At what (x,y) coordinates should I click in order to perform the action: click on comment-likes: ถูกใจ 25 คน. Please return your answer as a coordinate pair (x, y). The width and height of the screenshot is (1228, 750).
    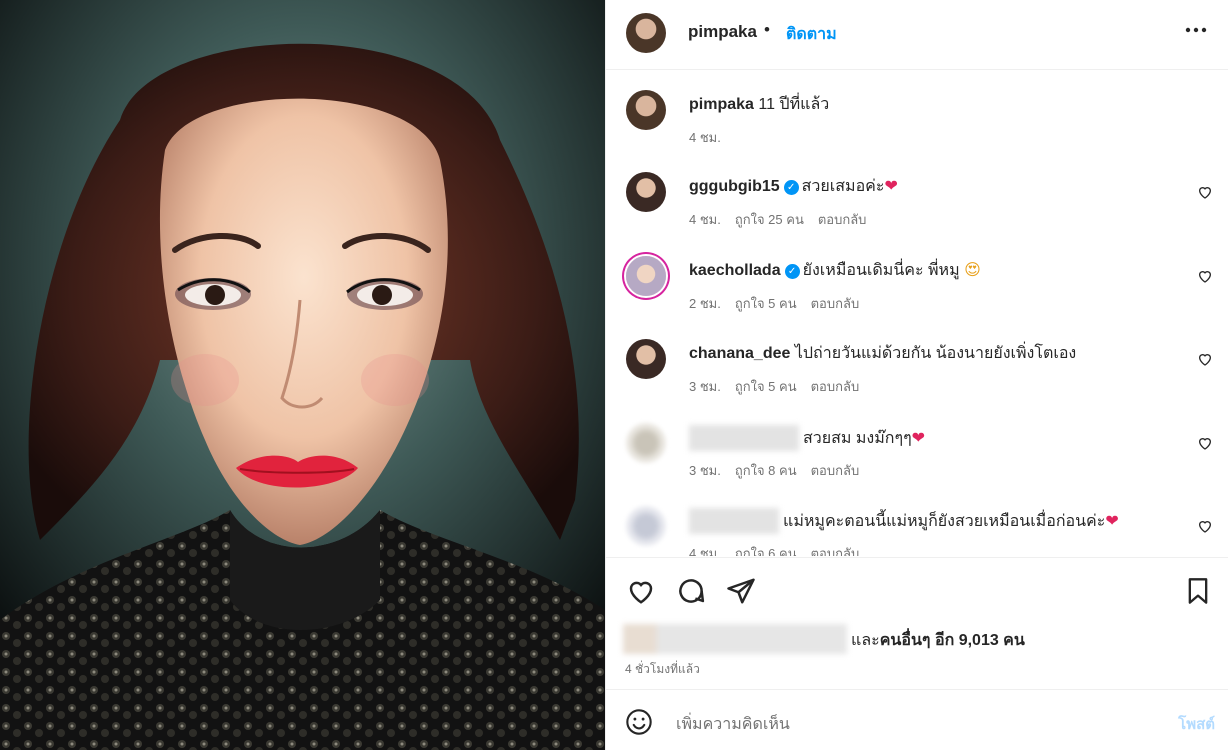
    Looking at the image, I should click on (769, 219).